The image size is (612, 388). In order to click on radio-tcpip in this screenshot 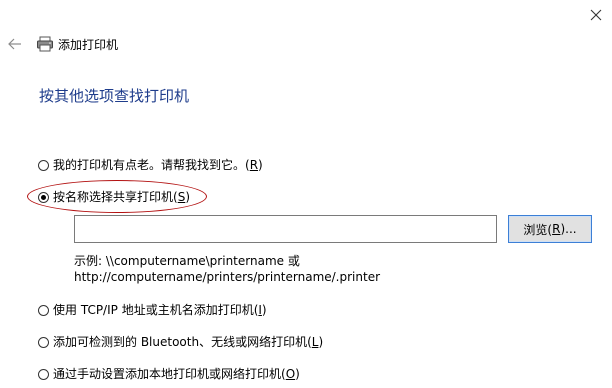, I will do `click(43, 310)`.